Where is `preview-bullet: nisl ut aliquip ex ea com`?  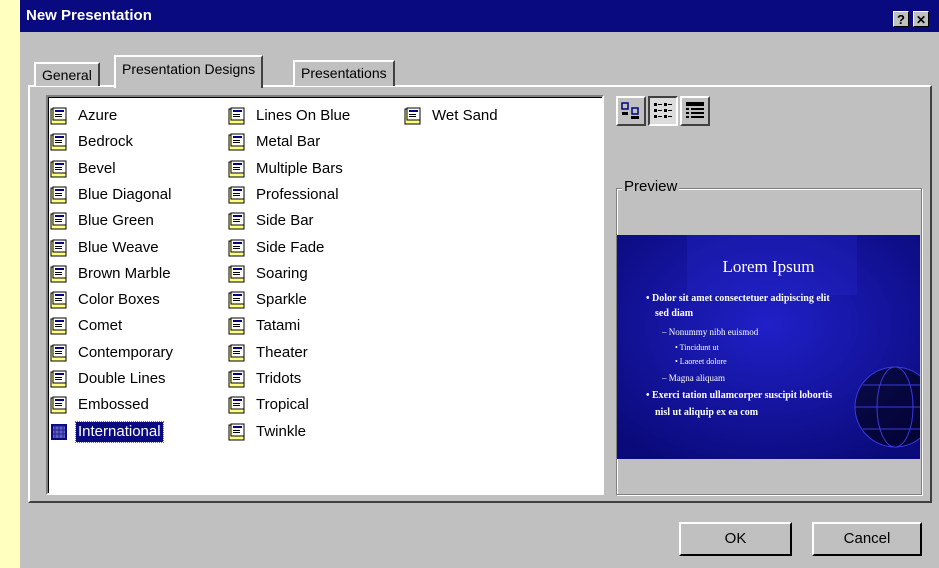
preview-bullet: nisl ut aliquip ex ea com is located at coordinates (707, 412).